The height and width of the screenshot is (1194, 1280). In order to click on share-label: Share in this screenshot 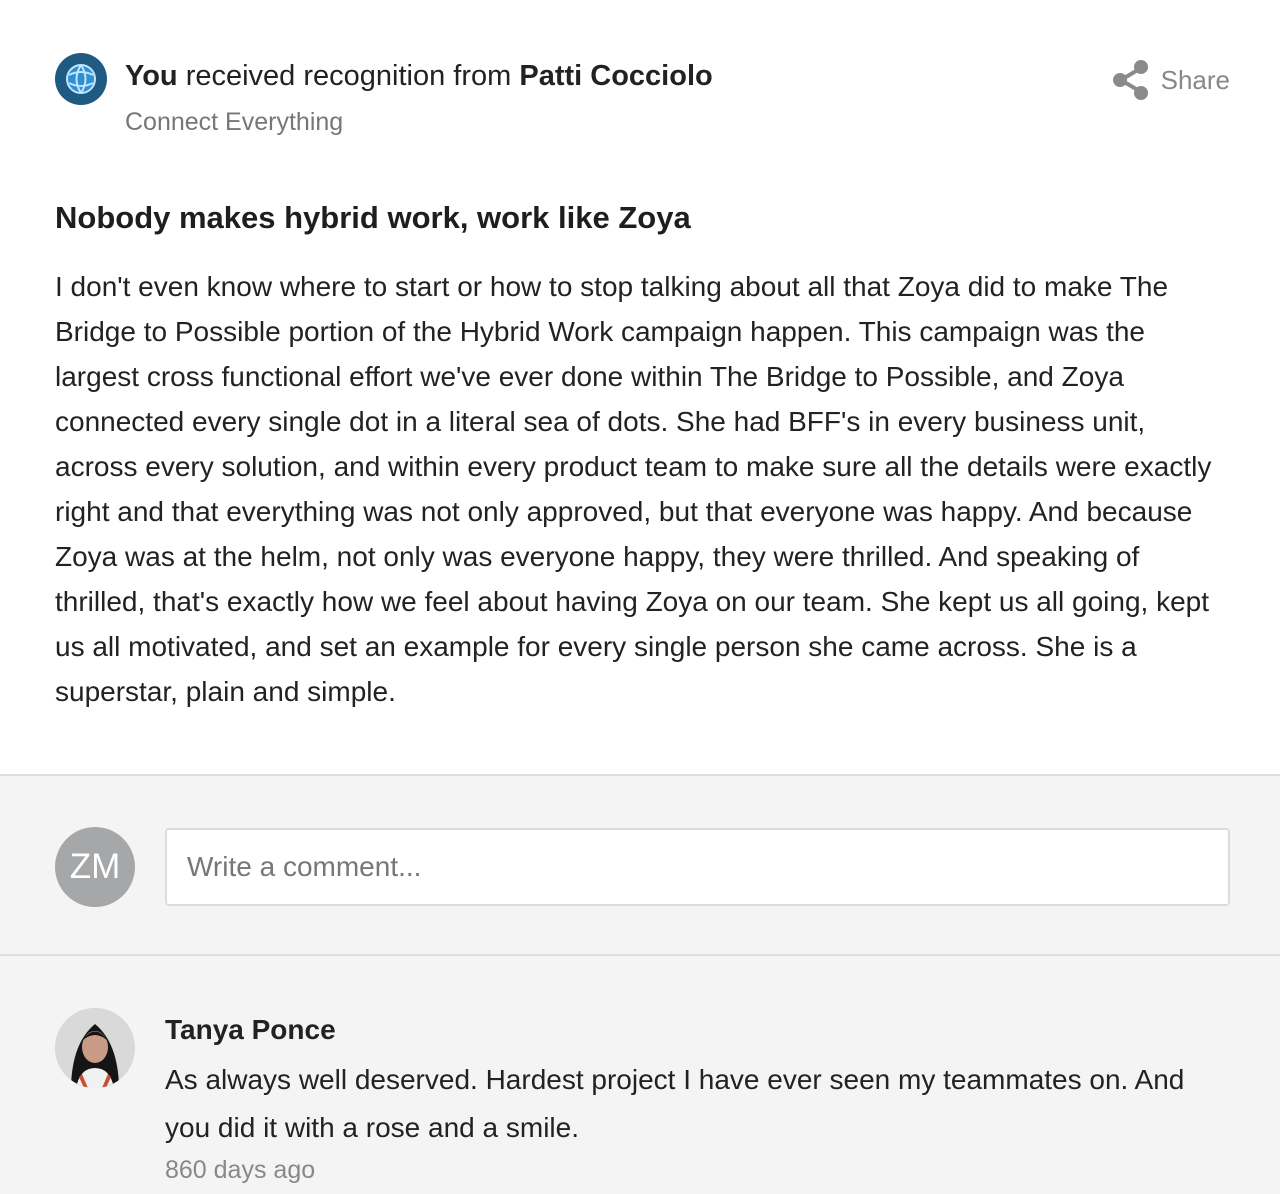, I will do `click(1195, 79)`.